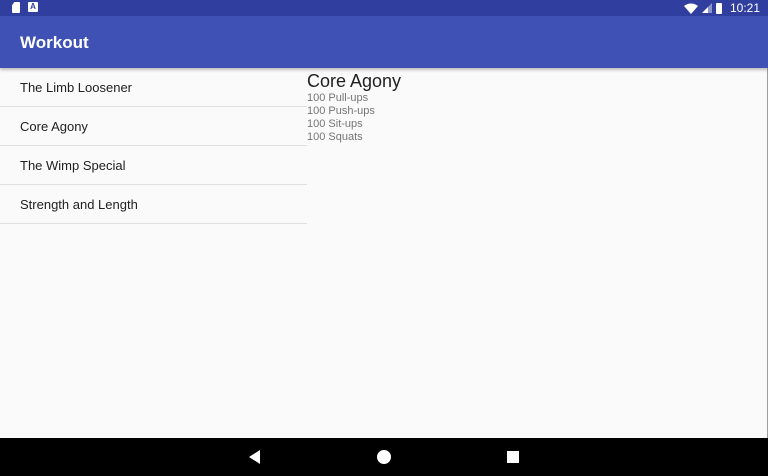 The width and height of the screenshot is (768, 476). Describe the element at coordinates (25, 7) in the screenshot. I see `status-left-icons: A` at that location.